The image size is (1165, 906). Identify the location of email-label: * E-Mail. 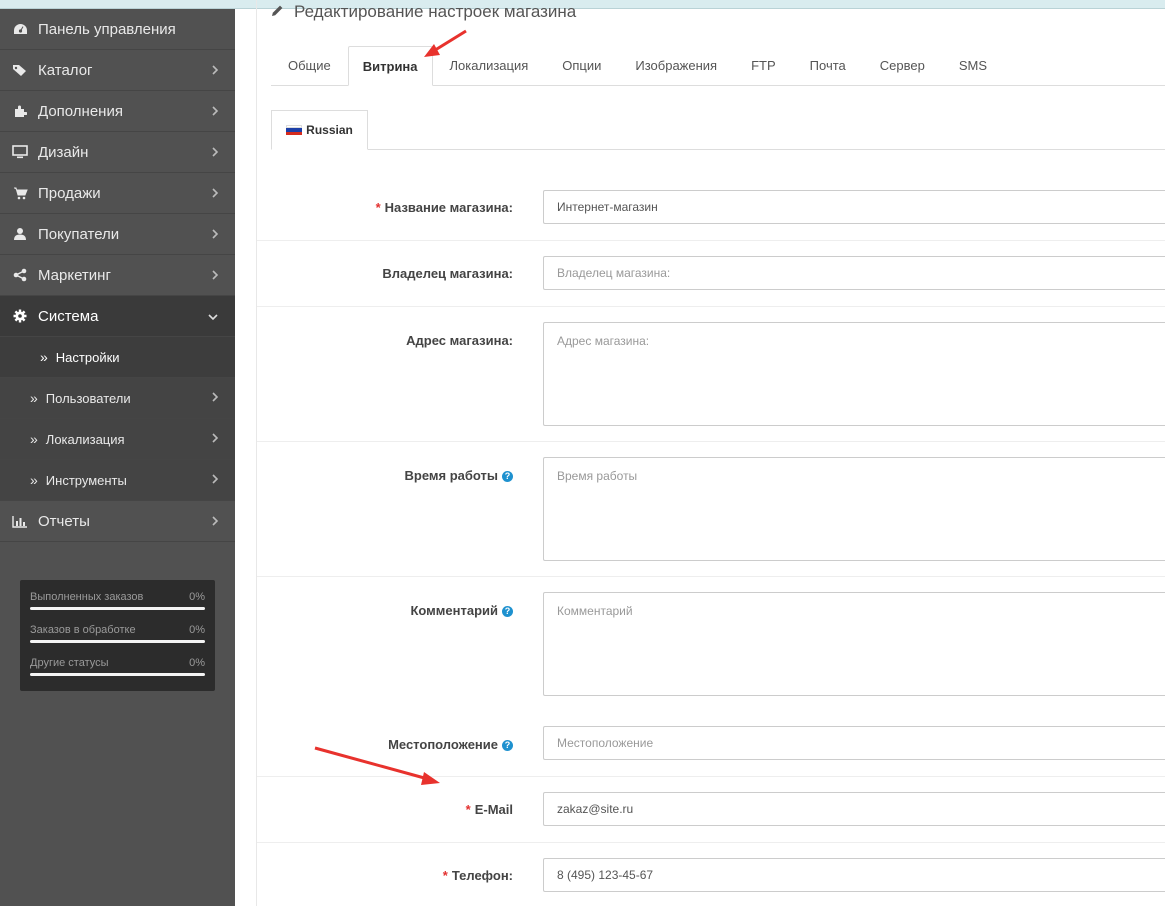
(489, 809).